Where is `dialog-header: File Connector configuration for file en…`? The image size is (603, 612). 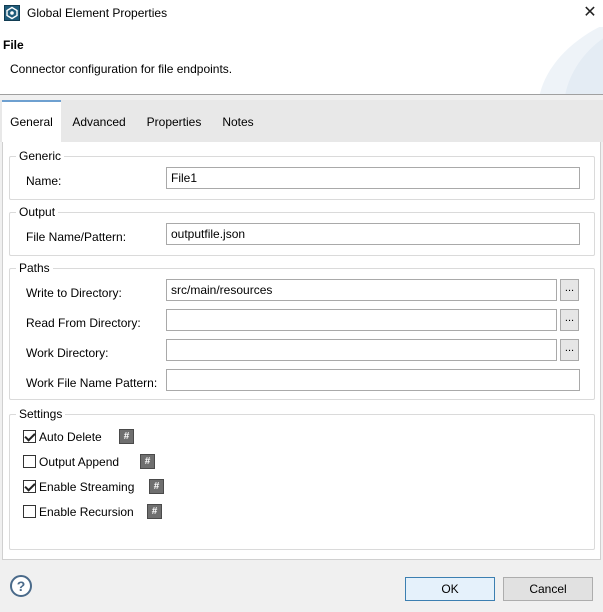
dialog-header: File Connector configuration for file en… is located at coordinates (301, 61).